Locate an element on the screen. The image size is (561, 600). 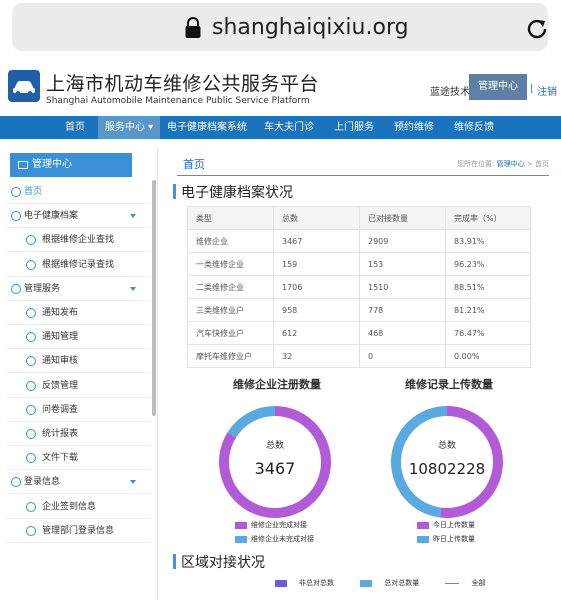
sidebar-item: 问卷调查 is located at coordinates (78, 410).